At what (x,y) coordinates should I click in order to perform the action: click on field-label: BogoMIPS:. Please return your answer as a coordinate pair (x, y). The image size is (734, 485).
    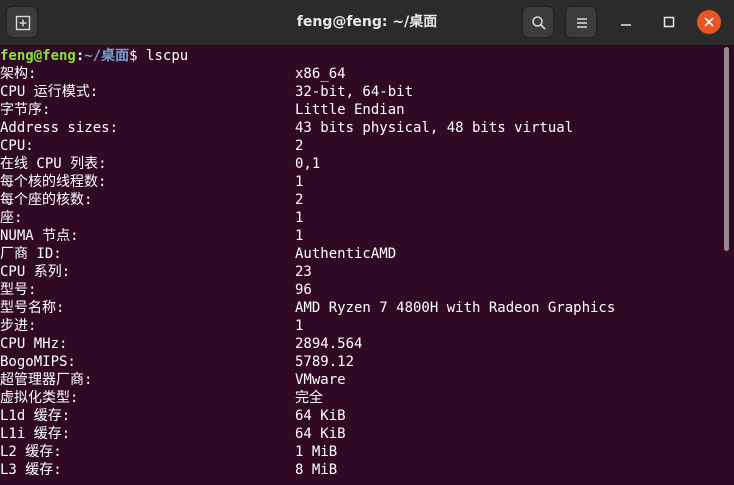
    Looking at the image, I should click on (38, 362).